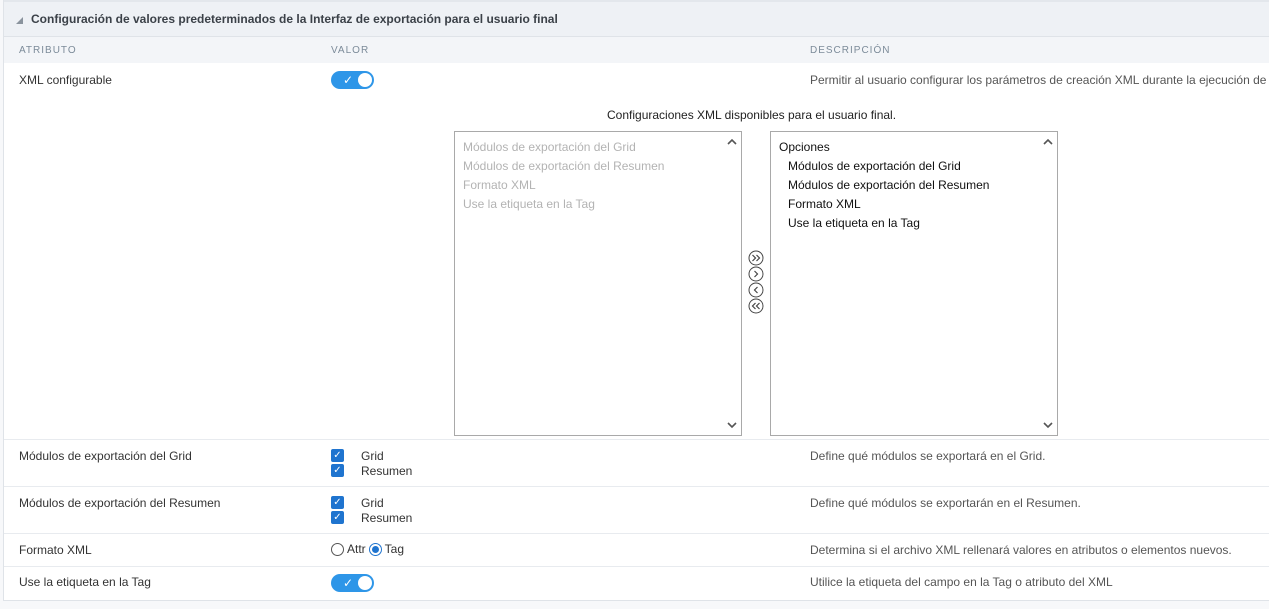 This screenshot has height=609, width=1269. I want to click on column-header-description: DESCRIPCIÓN, so click(850, 50).